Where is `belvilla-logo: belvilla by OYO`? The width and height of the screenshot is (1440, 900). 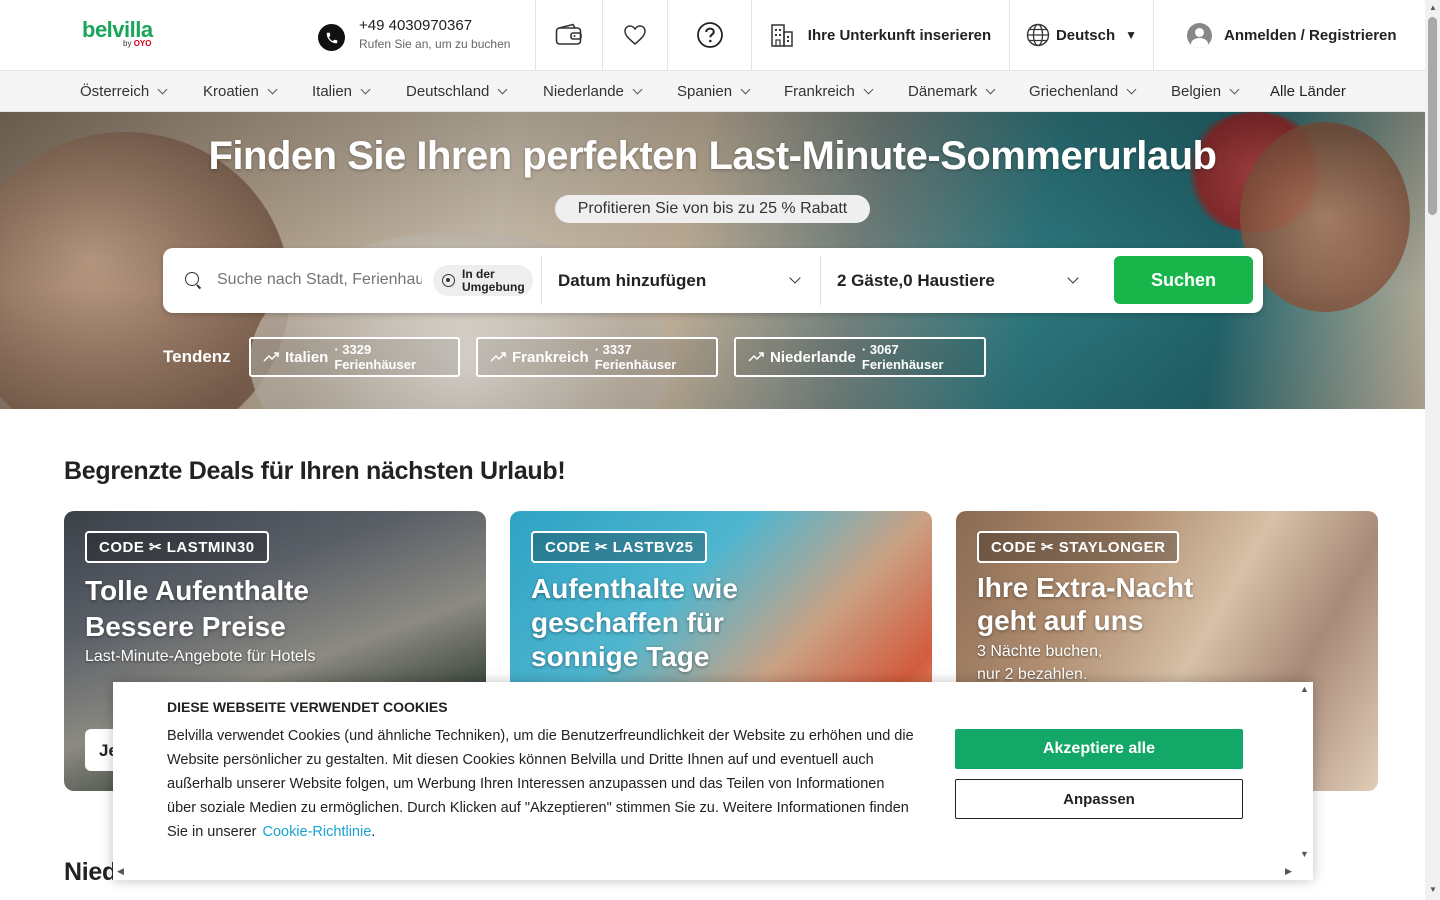 belvilla-logo: belvilla by OYO is located at coordinates (122, 35).